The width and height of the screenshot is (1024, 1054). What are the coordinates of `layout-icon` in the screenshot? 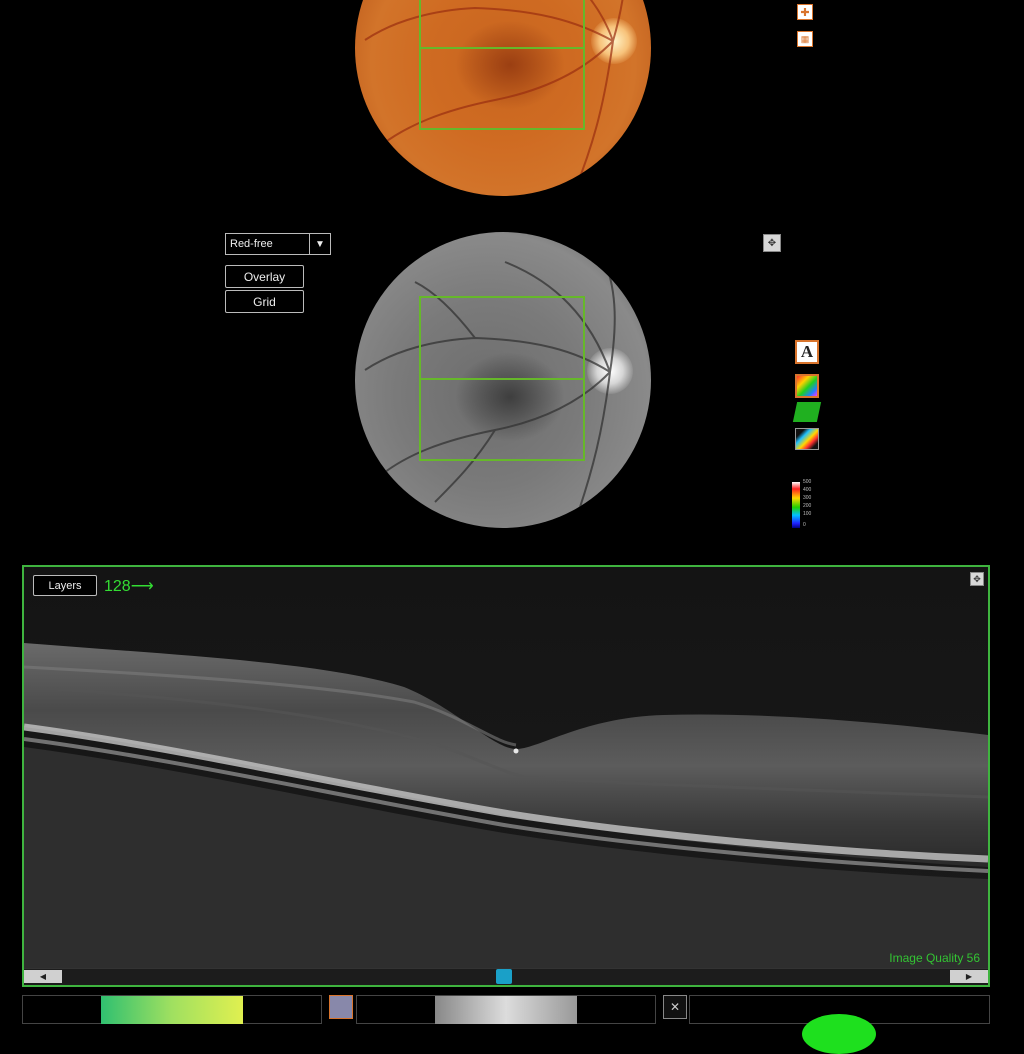 It's located at (341, 1007).